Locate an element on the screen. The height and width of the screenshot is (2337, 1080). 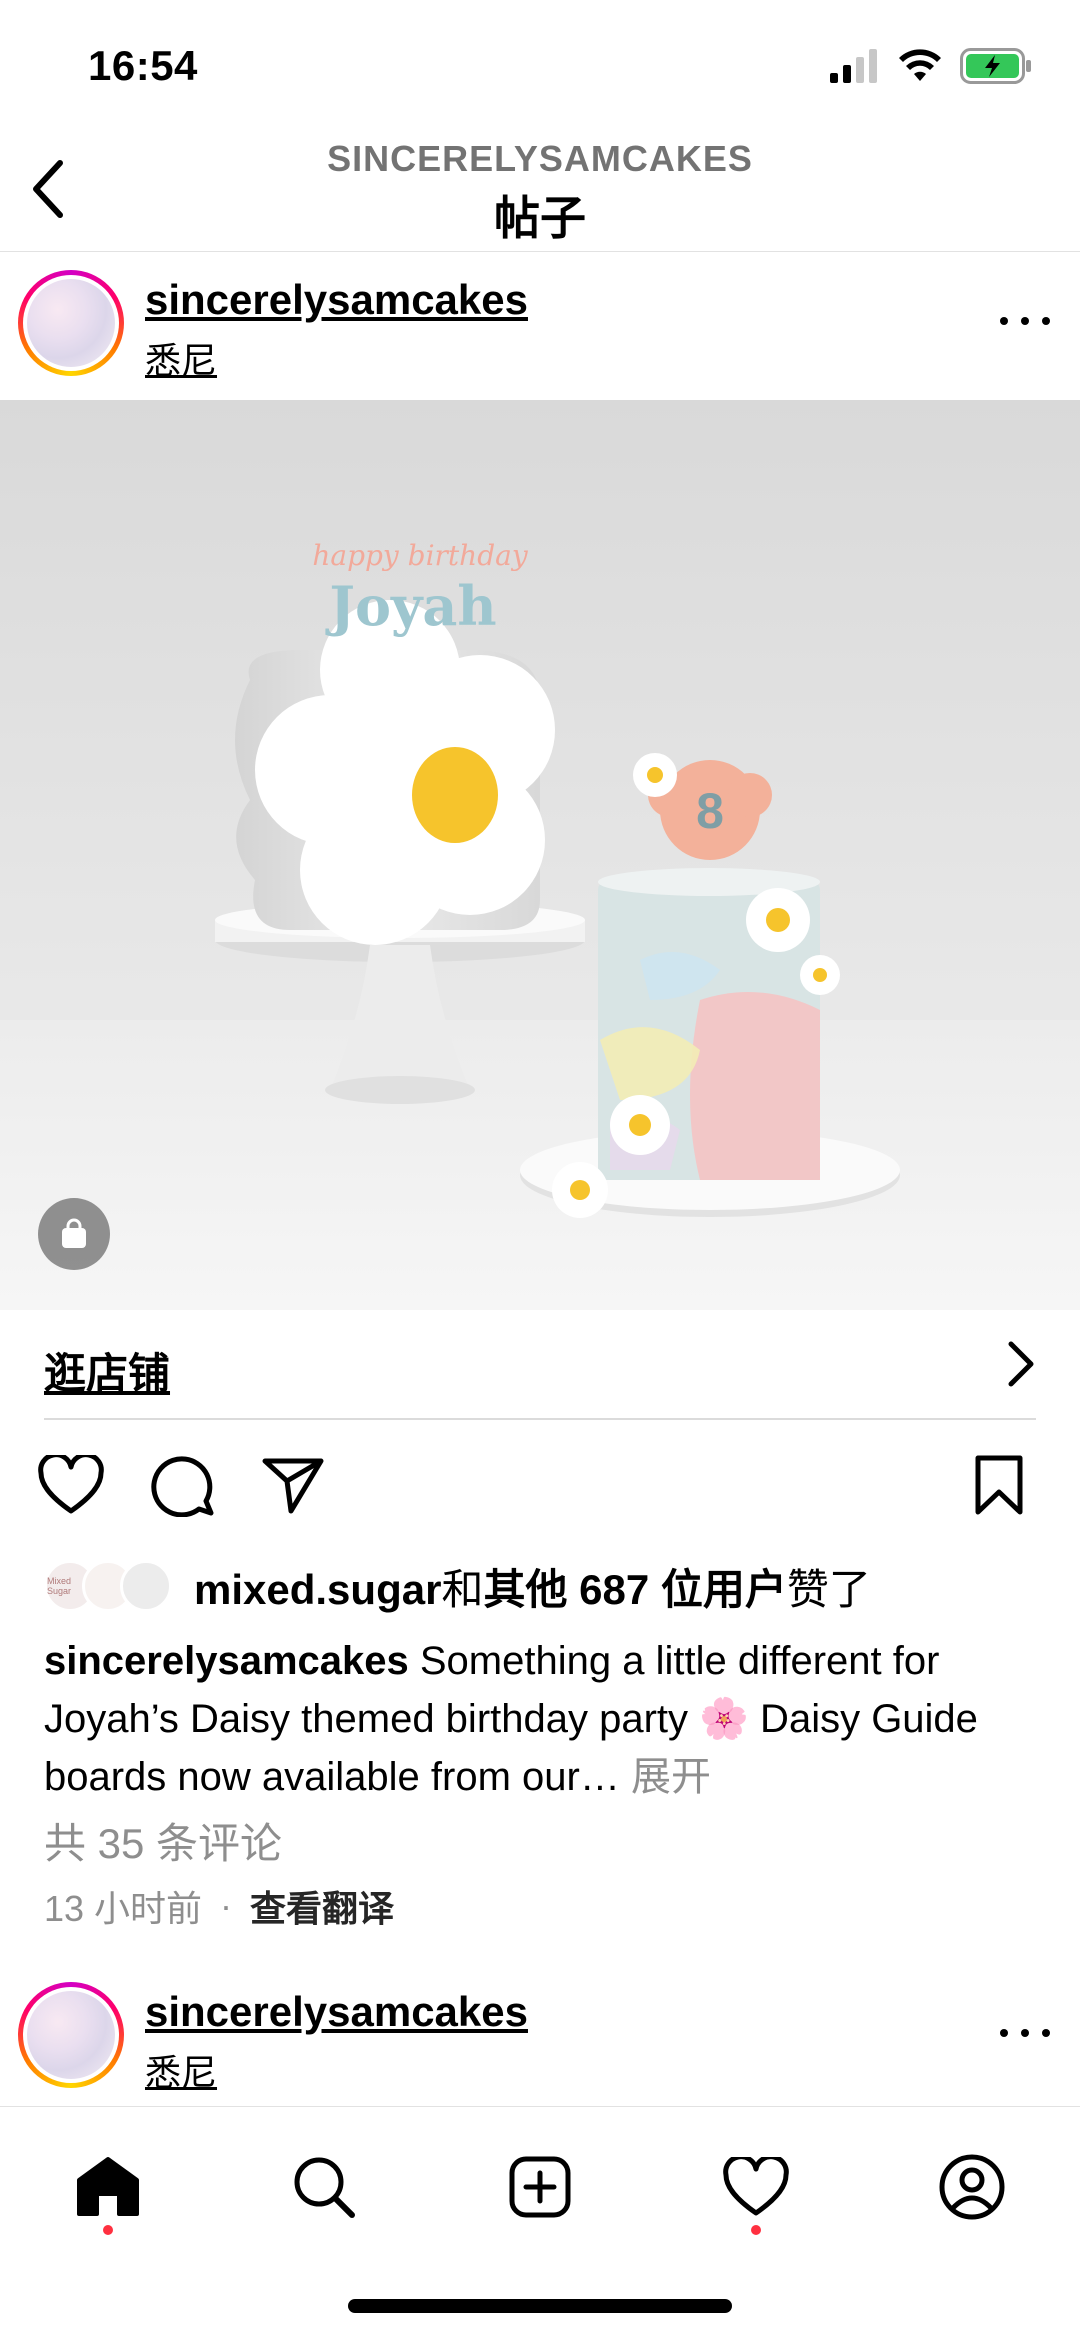
nav-header: SINCERELYSAMCAKES 帖子 is located at coordinates (540, 191).